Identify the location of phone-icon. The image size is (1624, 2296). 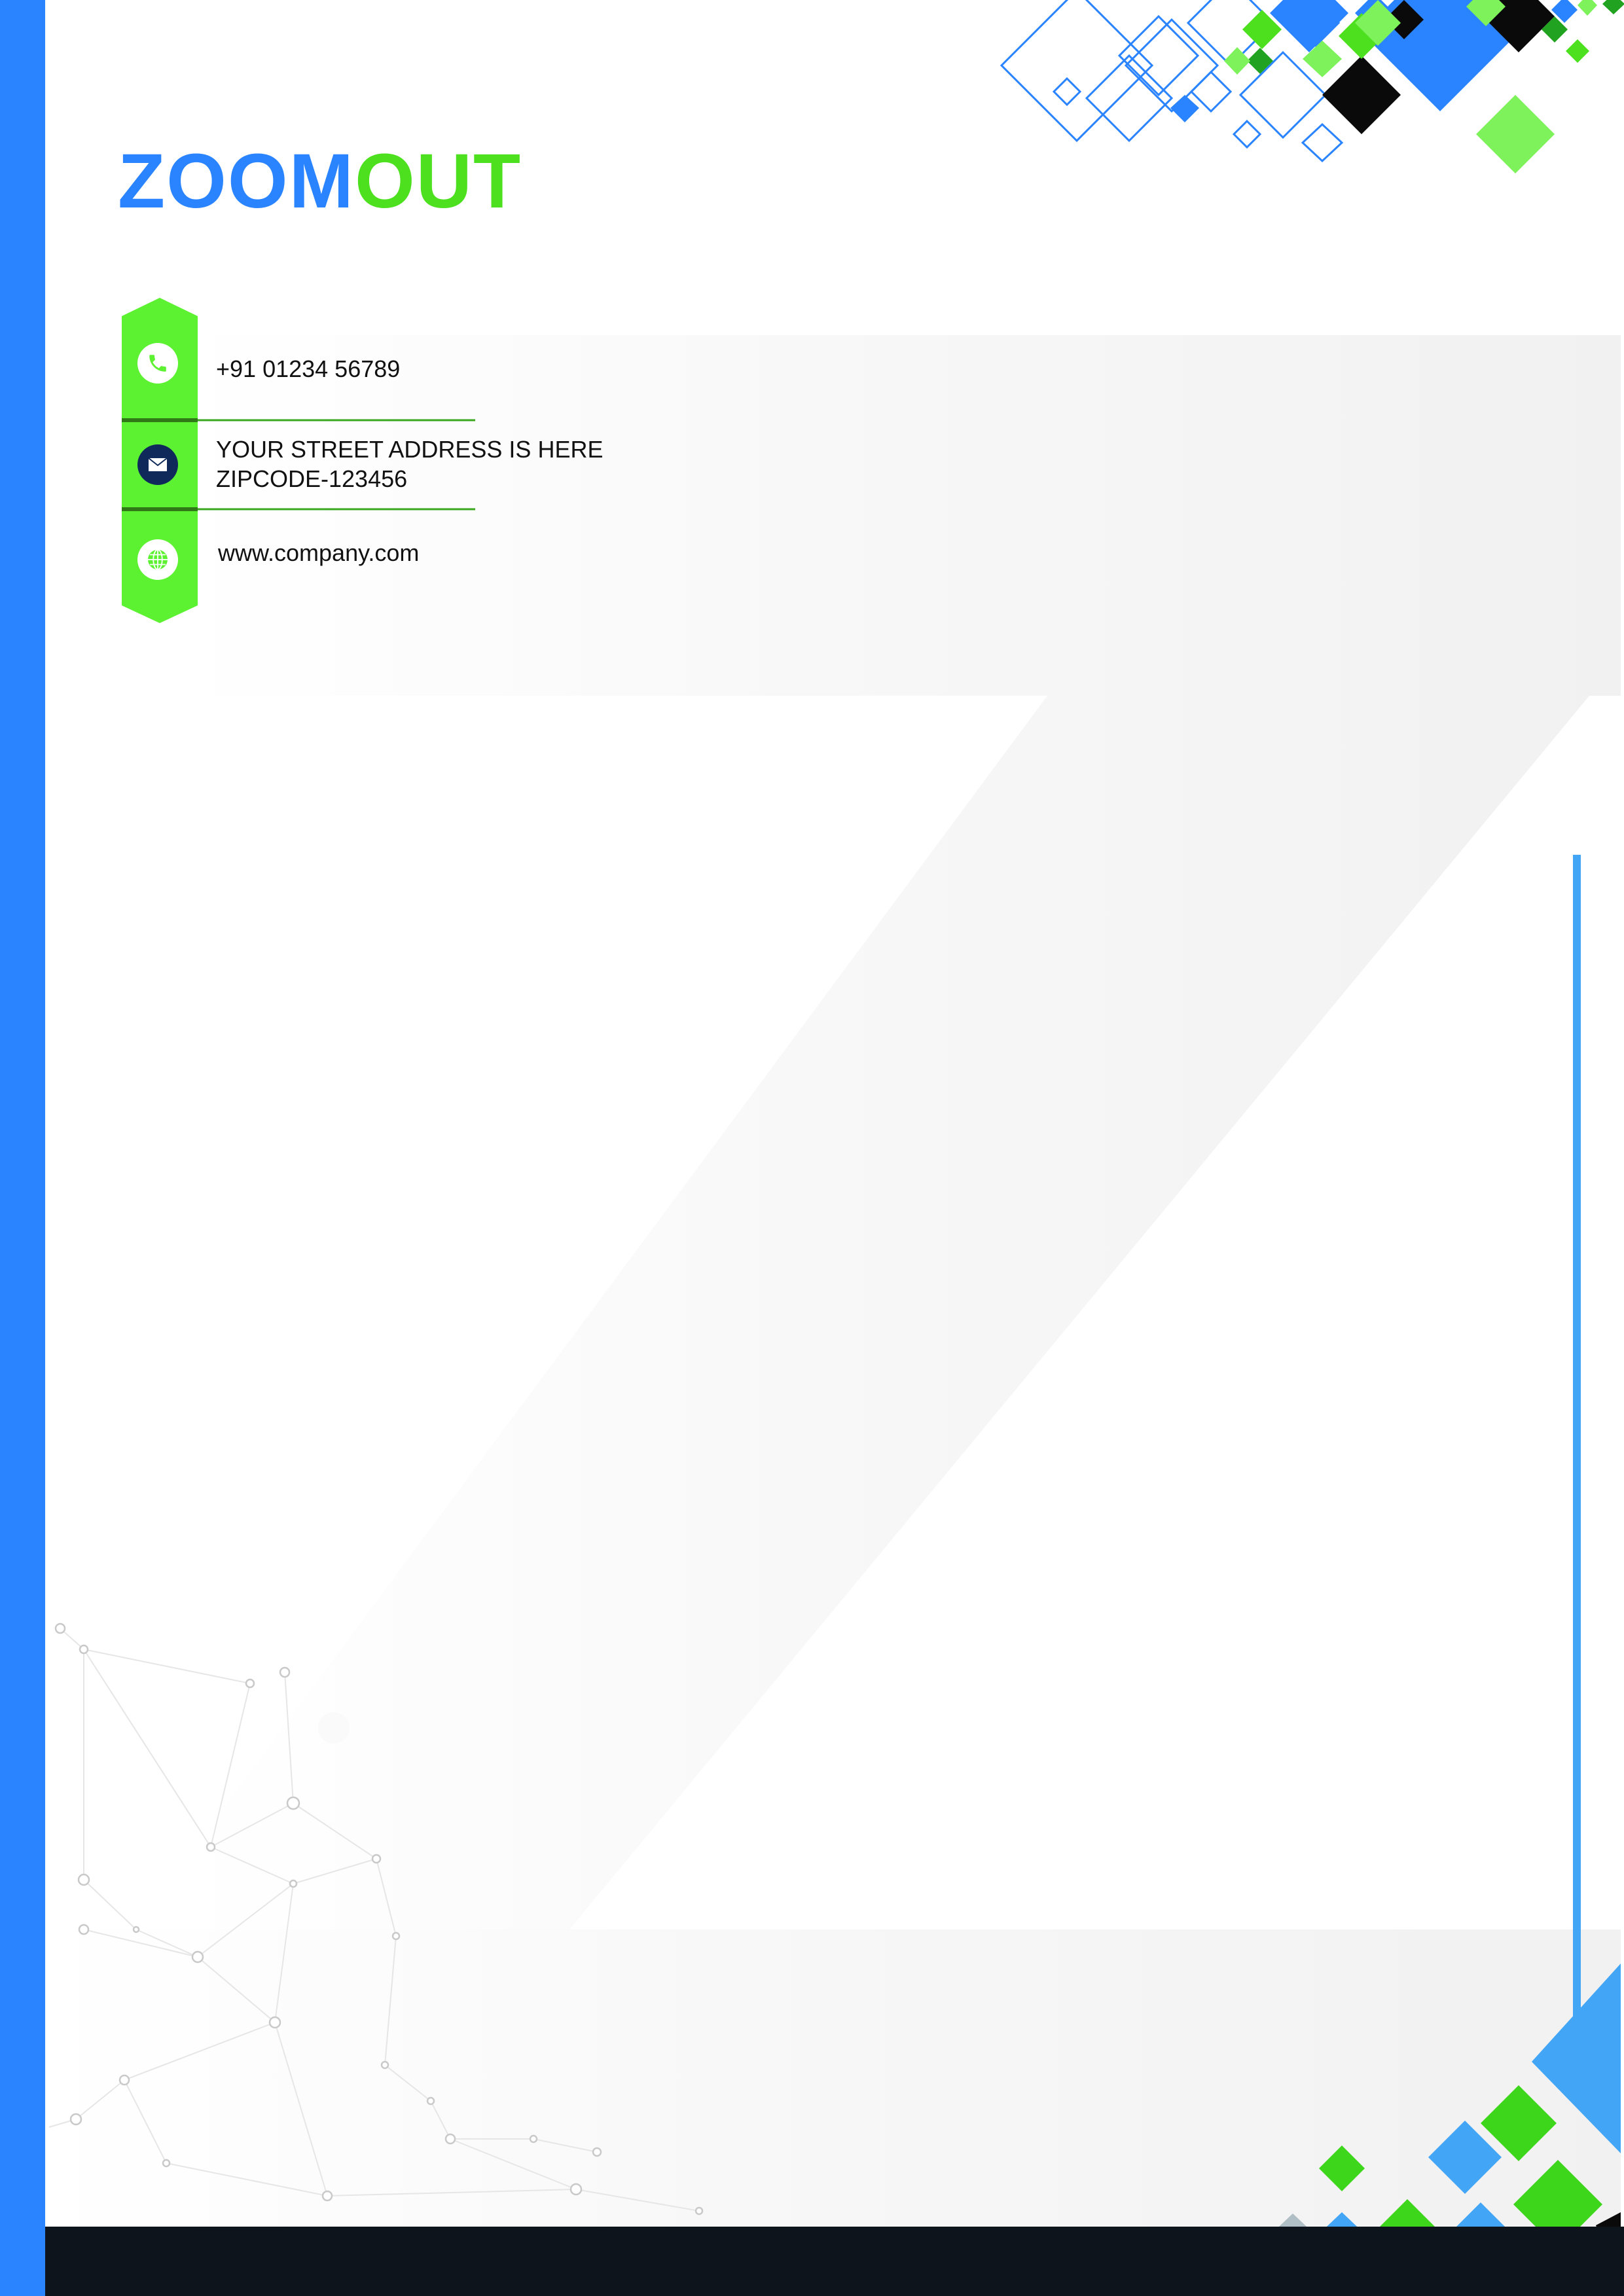
(157, 363).